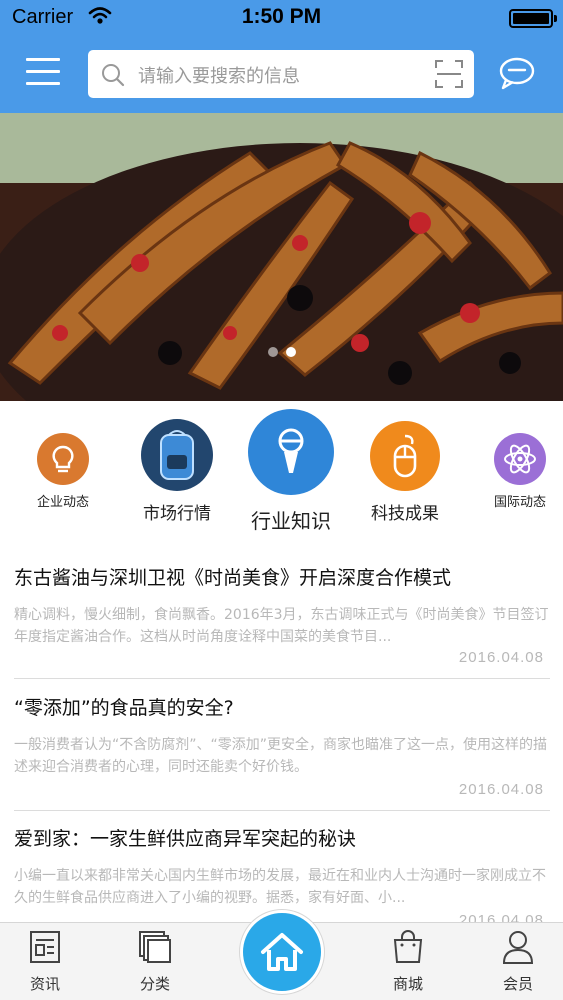  Describe the element at coordinates (219, 75) in the screenshot. I see `search-input: 请输入要搜索的信息` at that location.